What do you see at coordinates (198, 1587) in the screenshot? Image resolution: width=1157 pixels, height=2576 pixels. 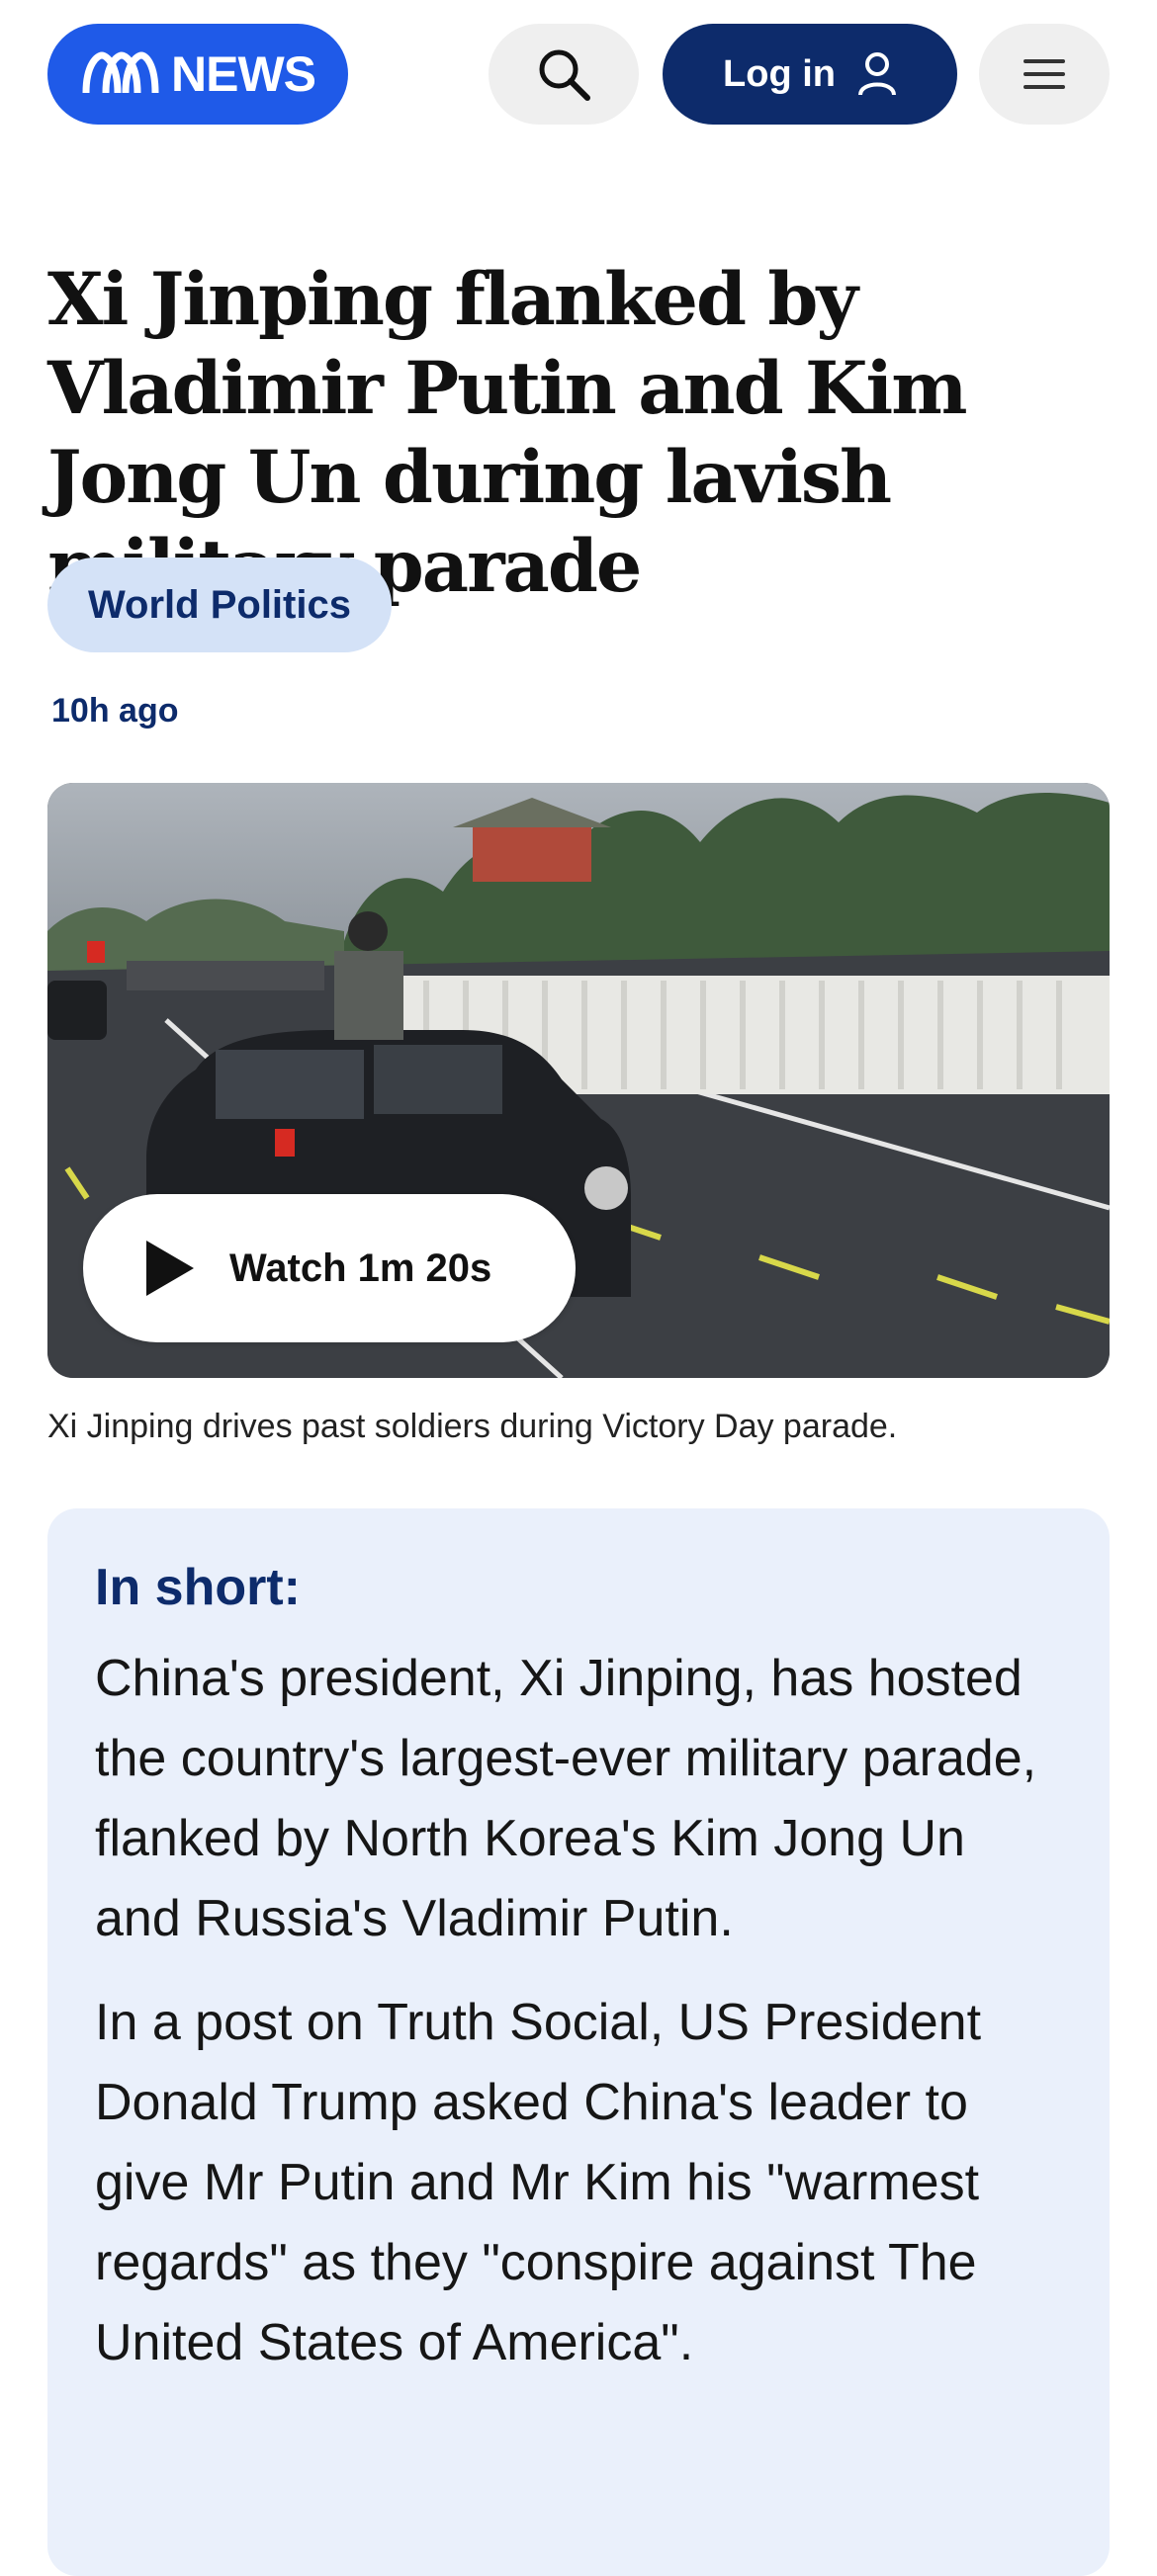 I see `in-short-title: In short:` at bounding box center [198, 1587].